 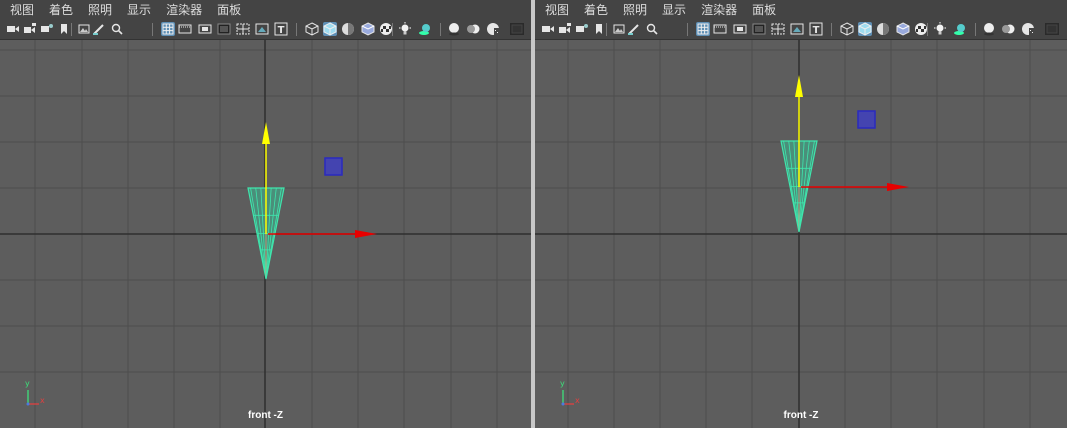 What do you see at coordinates (562, 383) in the screenshot?
I see `view-axis-y-label: y` at bounding box center [562, 383].